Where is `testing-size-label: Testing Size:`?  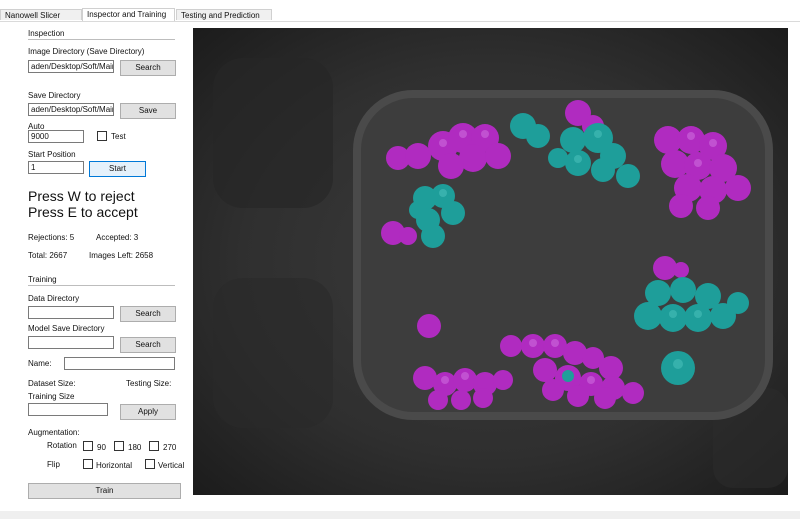 testing-size-label: Testing Size: is located at coordinates (149, 383).